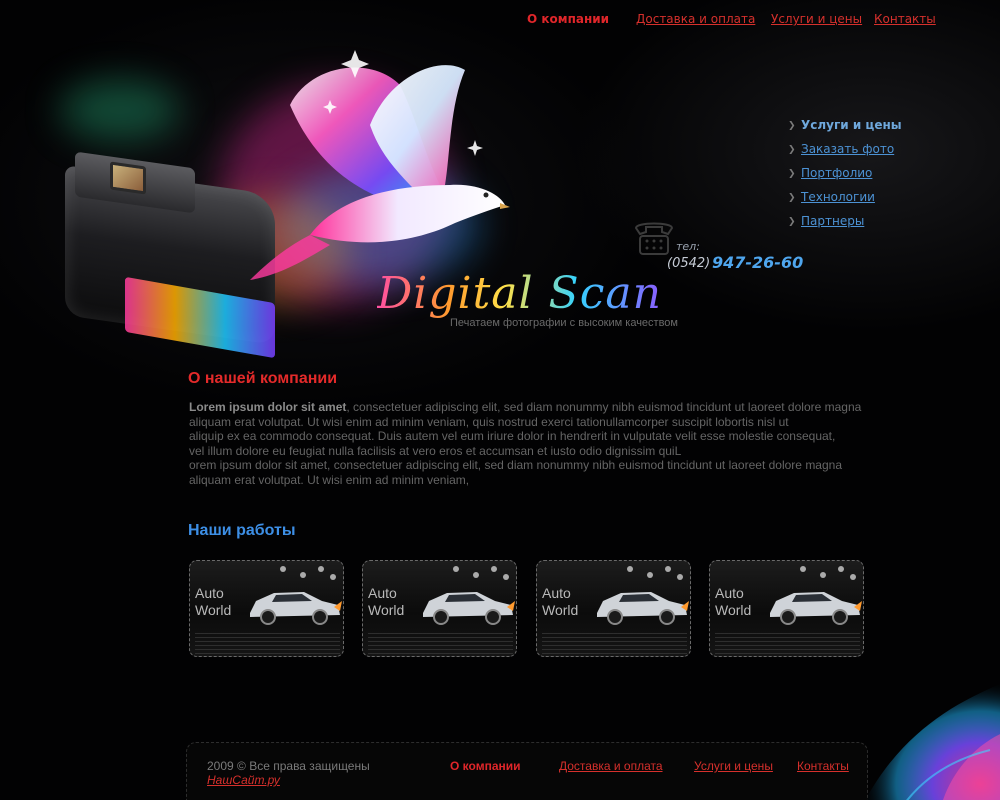 Image resolution: width=1000 pixels, height=800 pixels. Describe the element at coordinates (263, 378) in the screenshot. I see `about-title: О нашей компании` at that location.